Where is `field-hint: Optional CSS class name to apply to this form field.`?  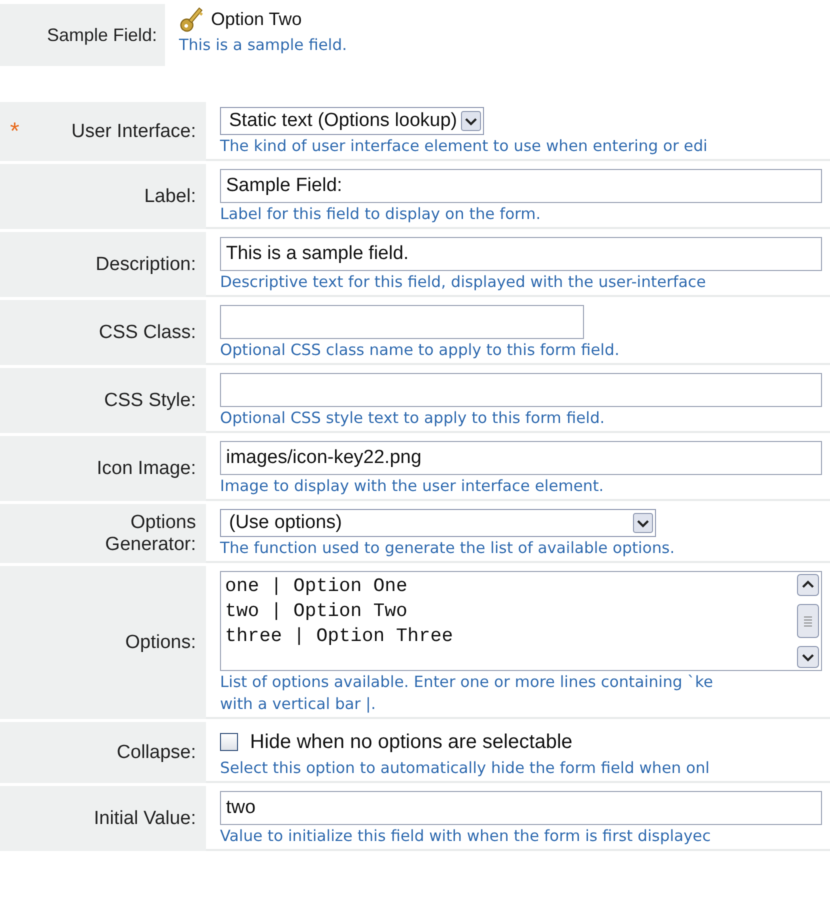 field-hint: Optional CSS class name to apply to this form field. is located at coordinates (420, 350).